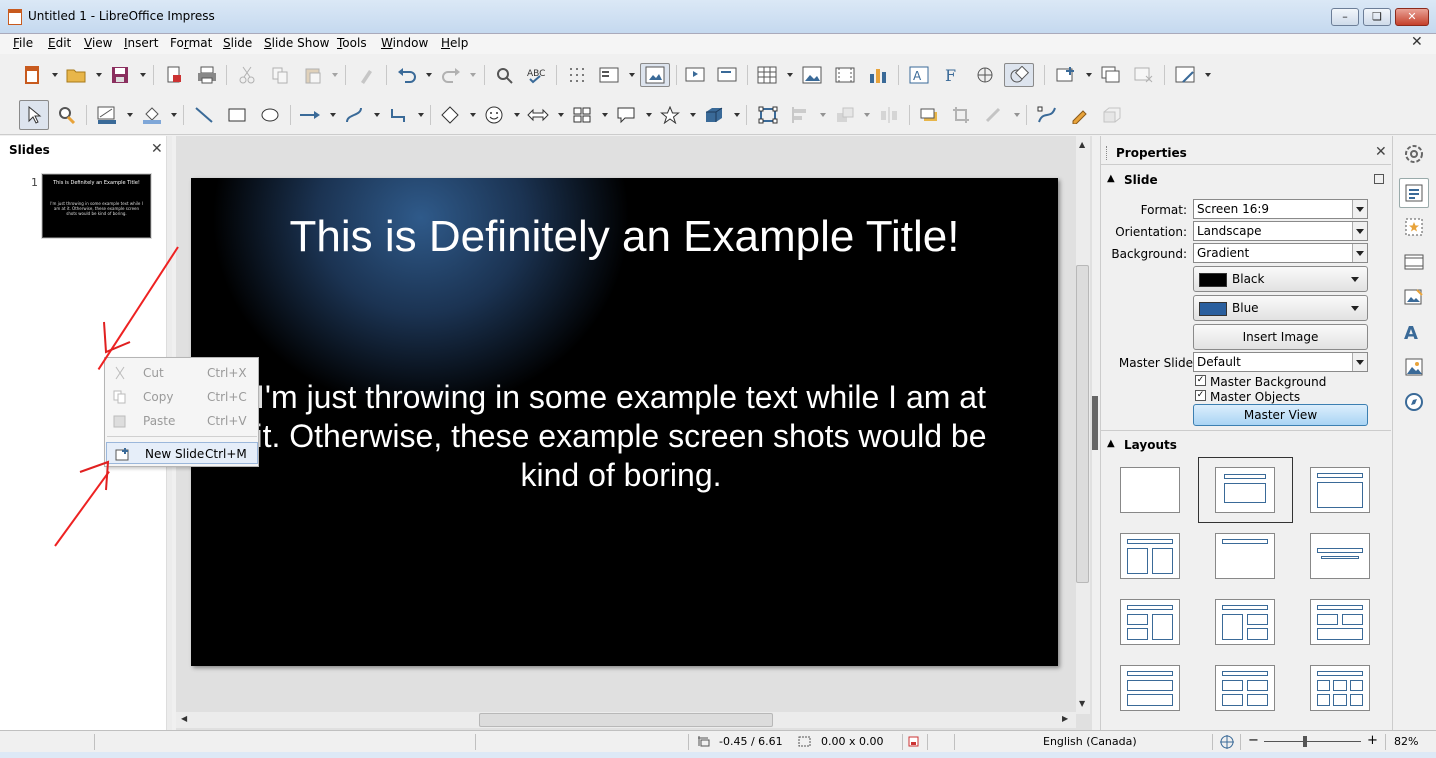  What do you see at coordinates (737, 115) in the screenshot?
I see `3d-objects-dropdown-icon` at bounding box center [737, 115].